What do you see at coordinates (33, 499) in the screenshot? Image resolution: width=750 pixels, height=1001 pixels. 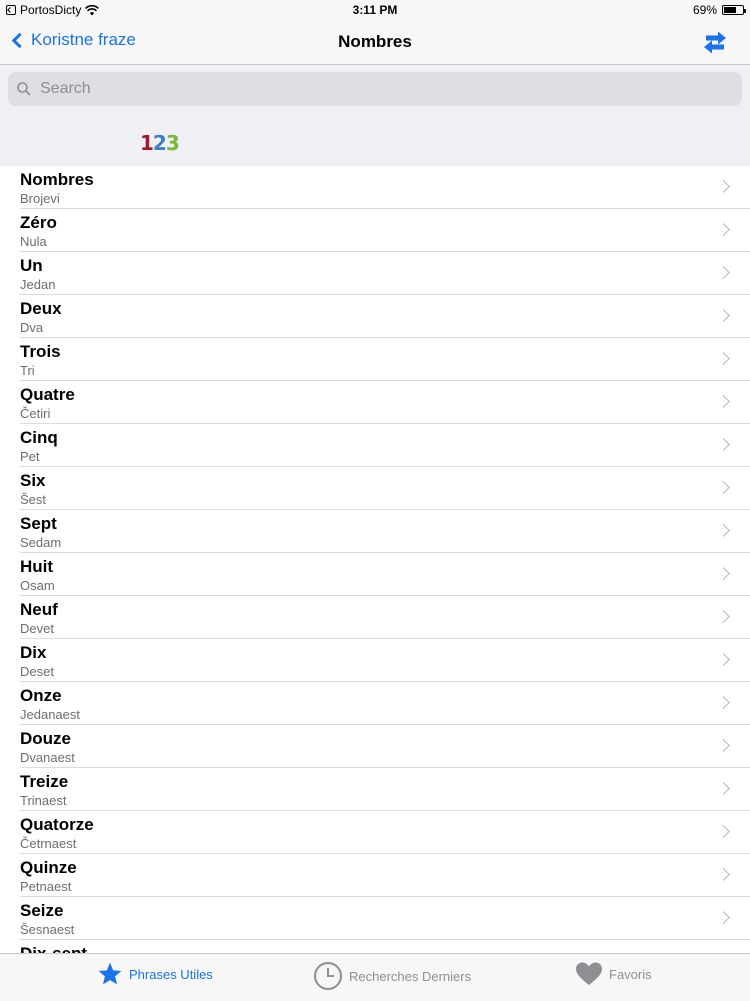 I see `item-subtitle: Šest` at bounding box center [33, 499].